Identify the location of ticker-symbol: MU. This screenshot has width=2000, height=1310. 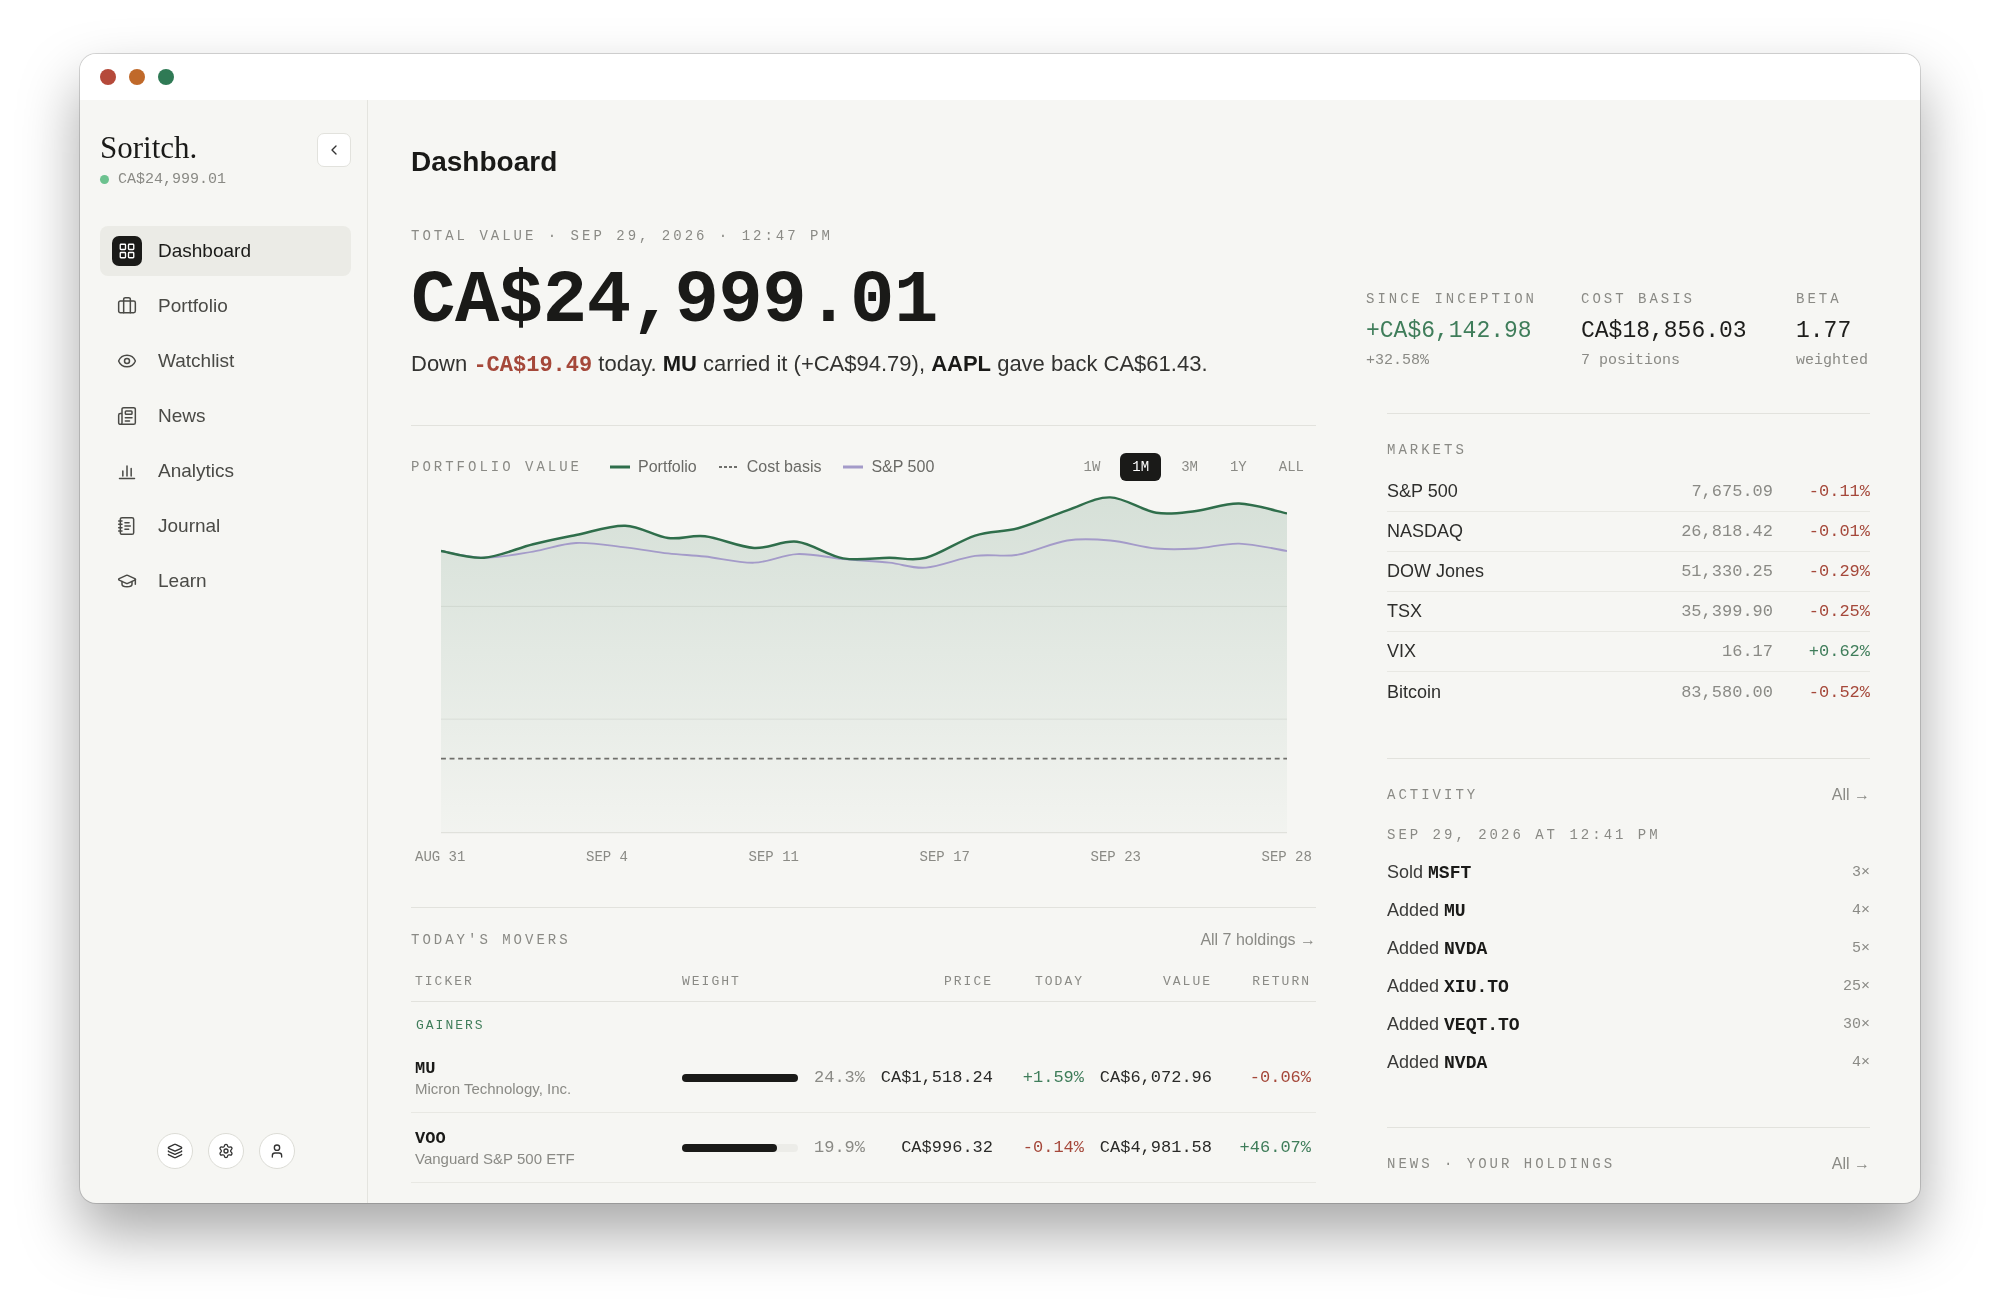
(426, 1068).